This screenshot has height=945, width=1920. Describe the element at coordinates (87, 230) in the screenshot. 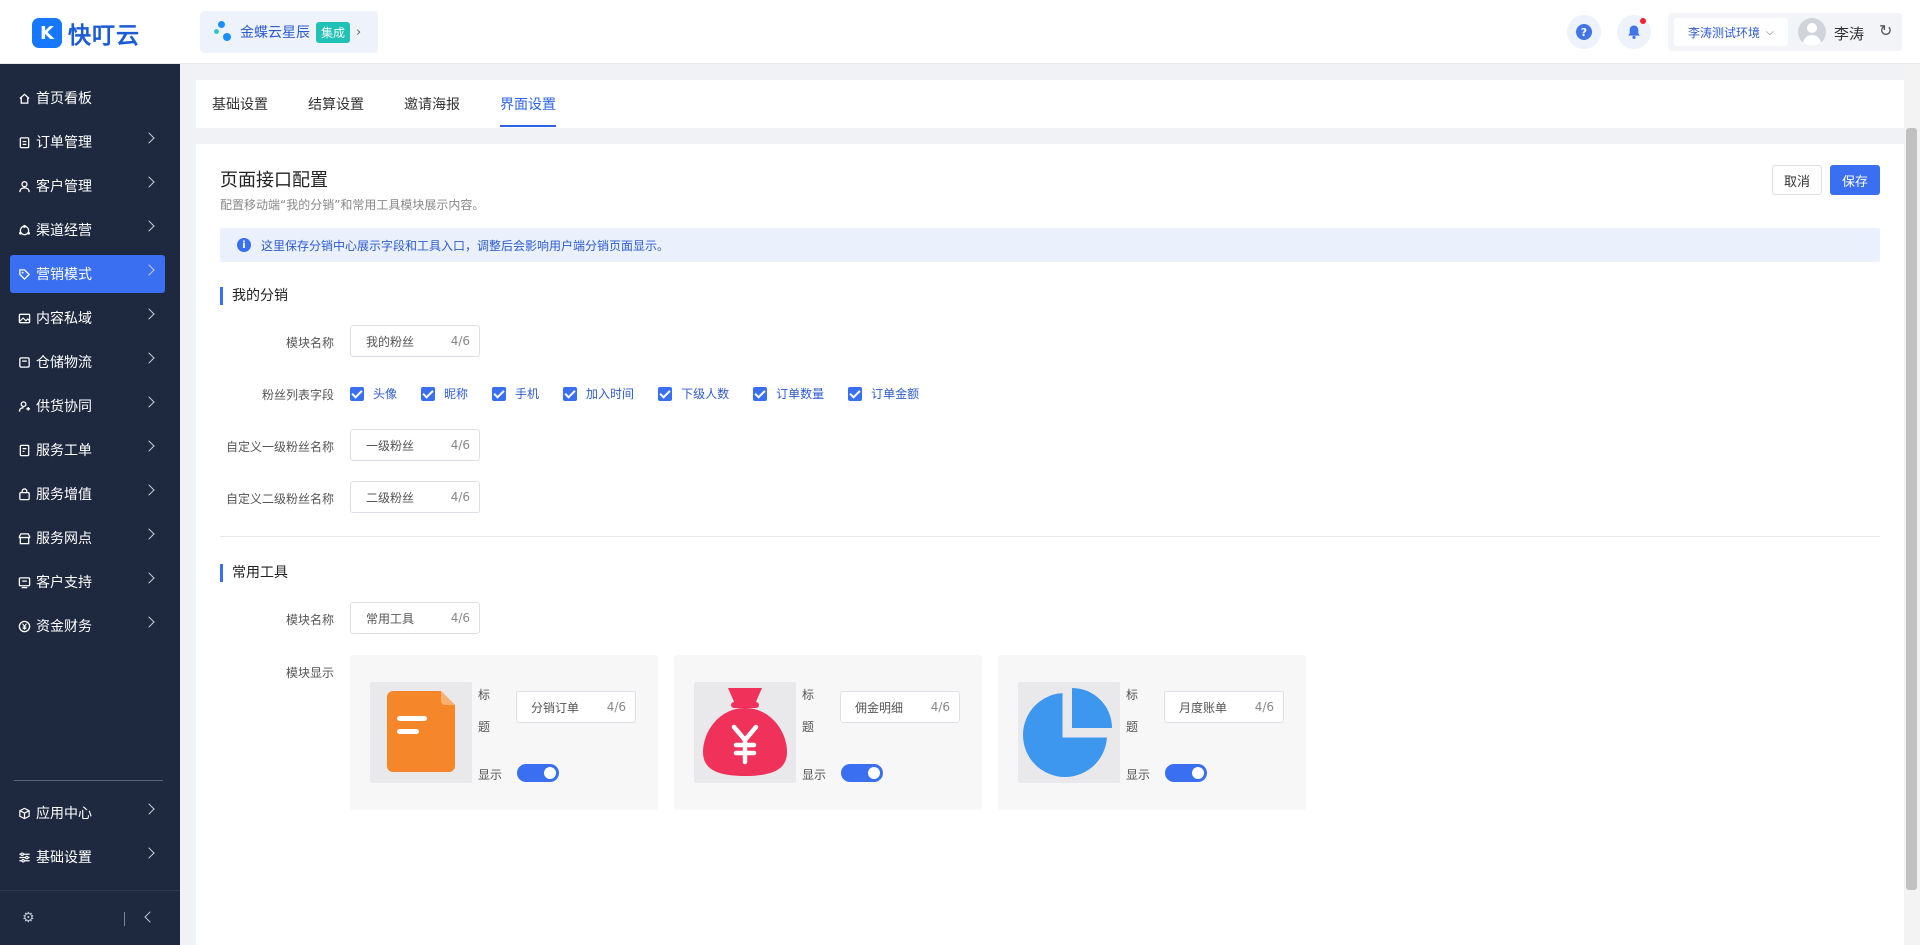

I see `sidebar-item-3: 渠道经营` at that location.